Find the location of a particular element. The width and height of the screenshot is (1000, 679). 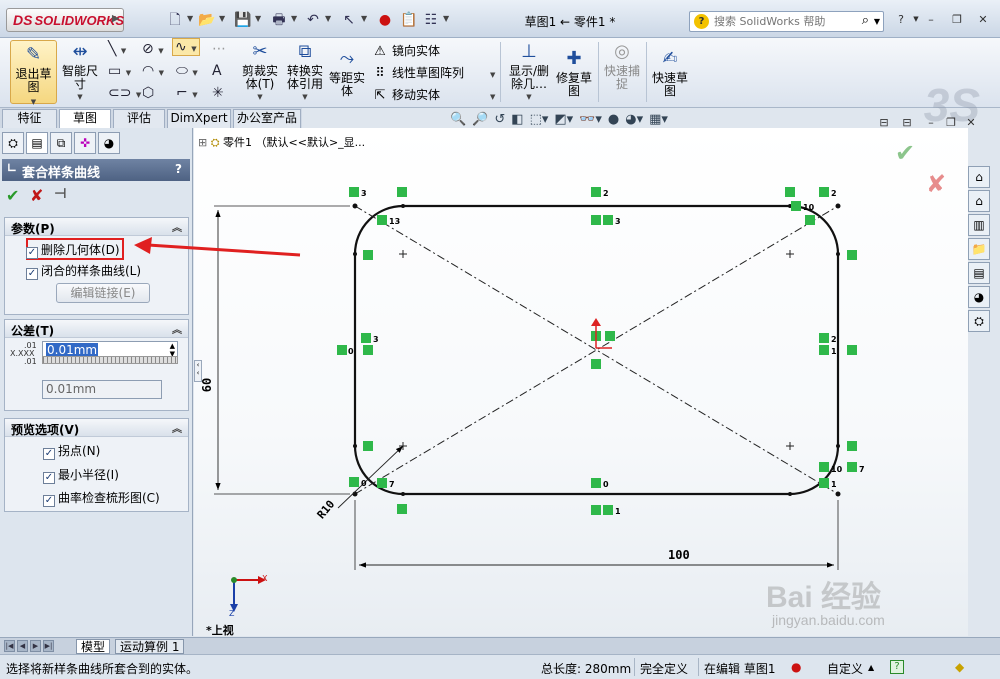

appearances-icon: ◕ is located at coordinates (979, 297).